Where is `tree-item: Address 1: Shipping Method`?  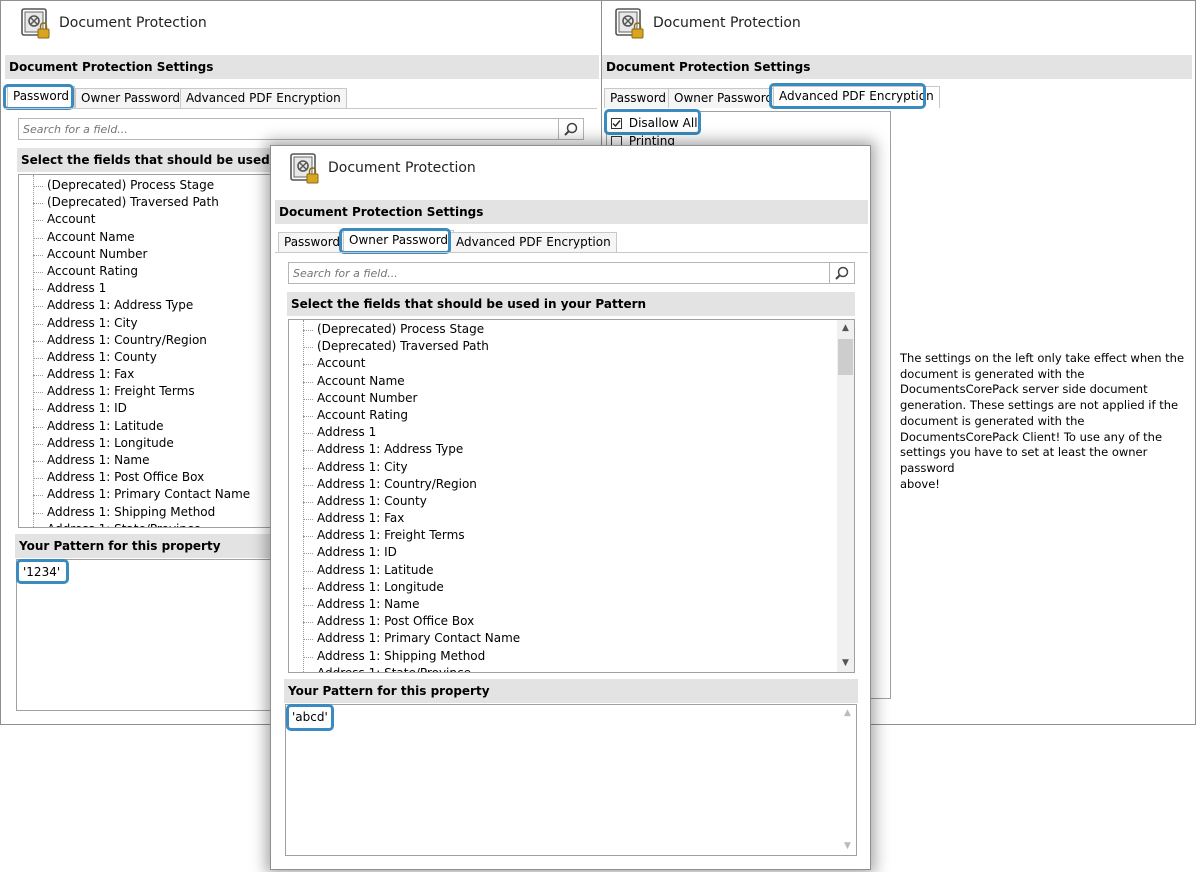 tree-item: Address 1: Shipping Method is located at coordinates (571, 656).